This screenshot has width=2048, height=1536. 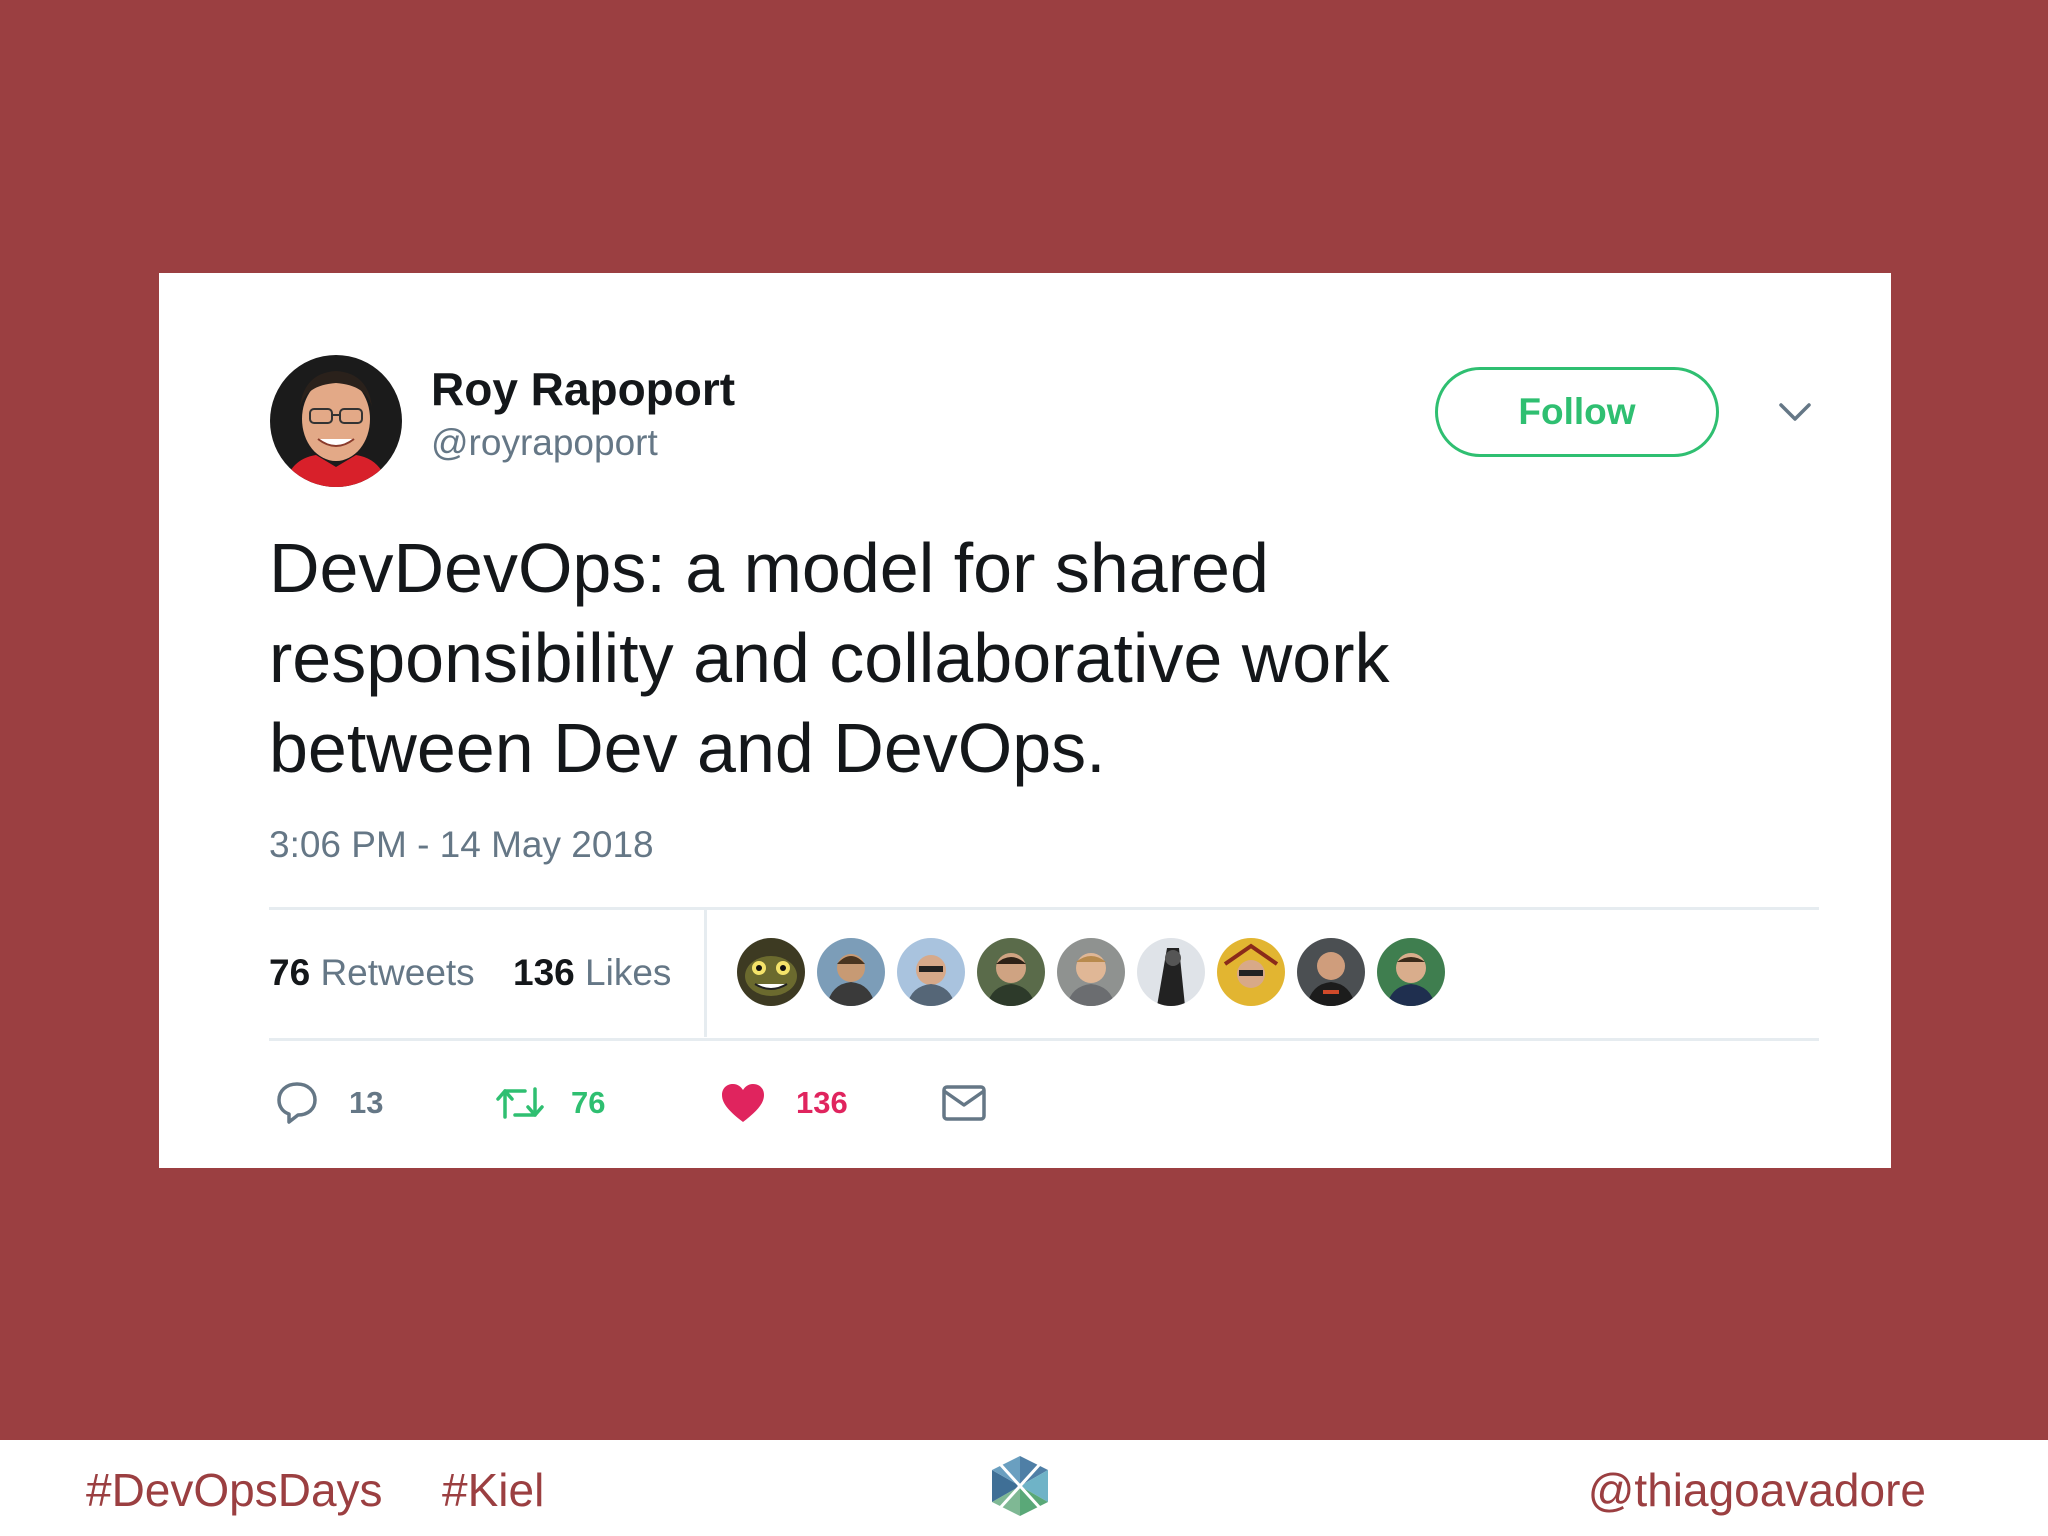 What do you see at coordinates (297, 1103) in the screenshot?
I see `reply-icon` at bounding box center [297, 1103].